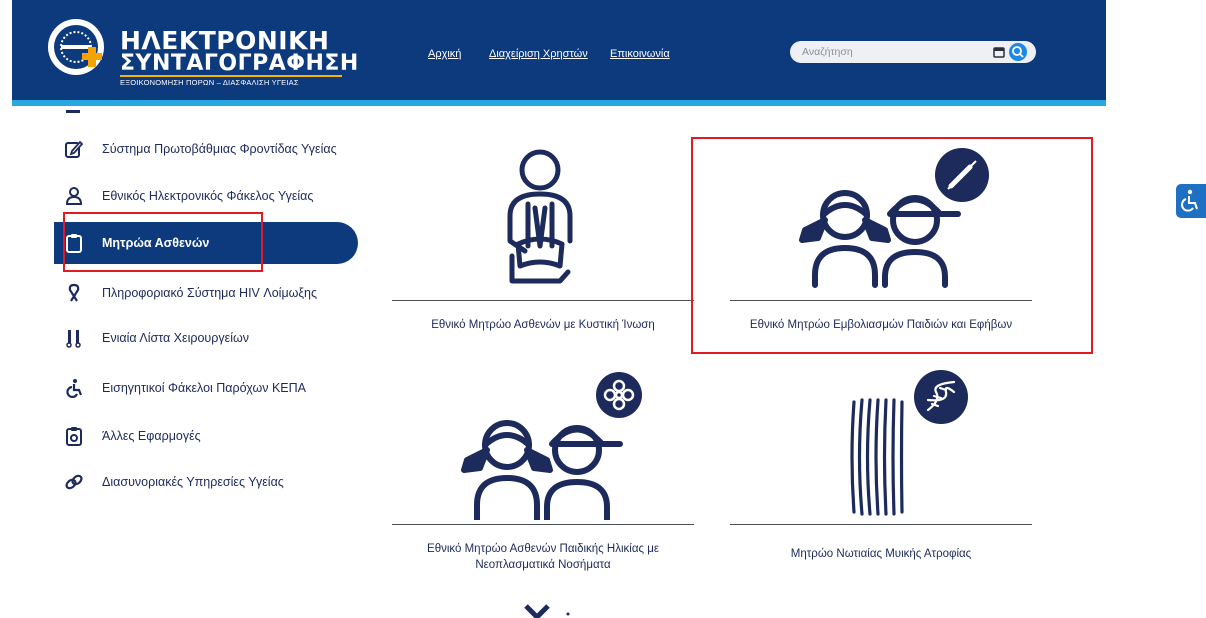 The height and width of the screenshot is (618, 1206). Describe the element at coordinates (175, 338) in the screenshot. I see `sidebar-item-label: Ενιαία Λίστα Χειρουργείων` at that location.